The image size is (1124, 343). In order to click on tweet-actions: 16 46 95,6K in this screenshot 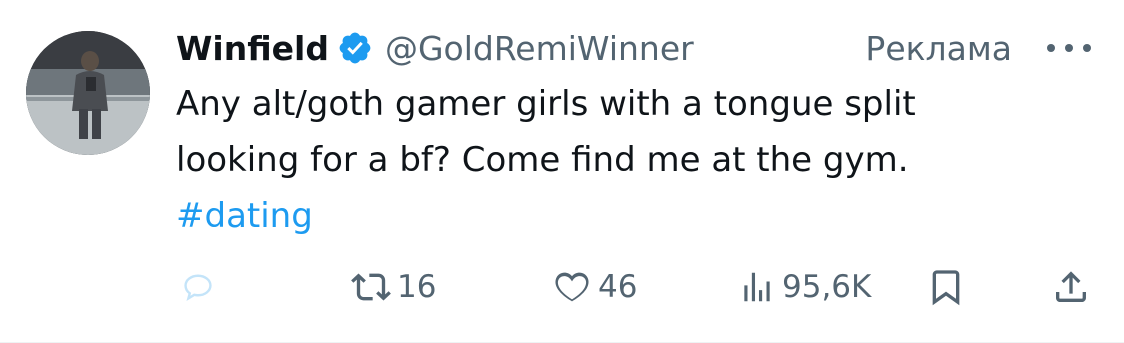, I will do `click(636, 287)`.